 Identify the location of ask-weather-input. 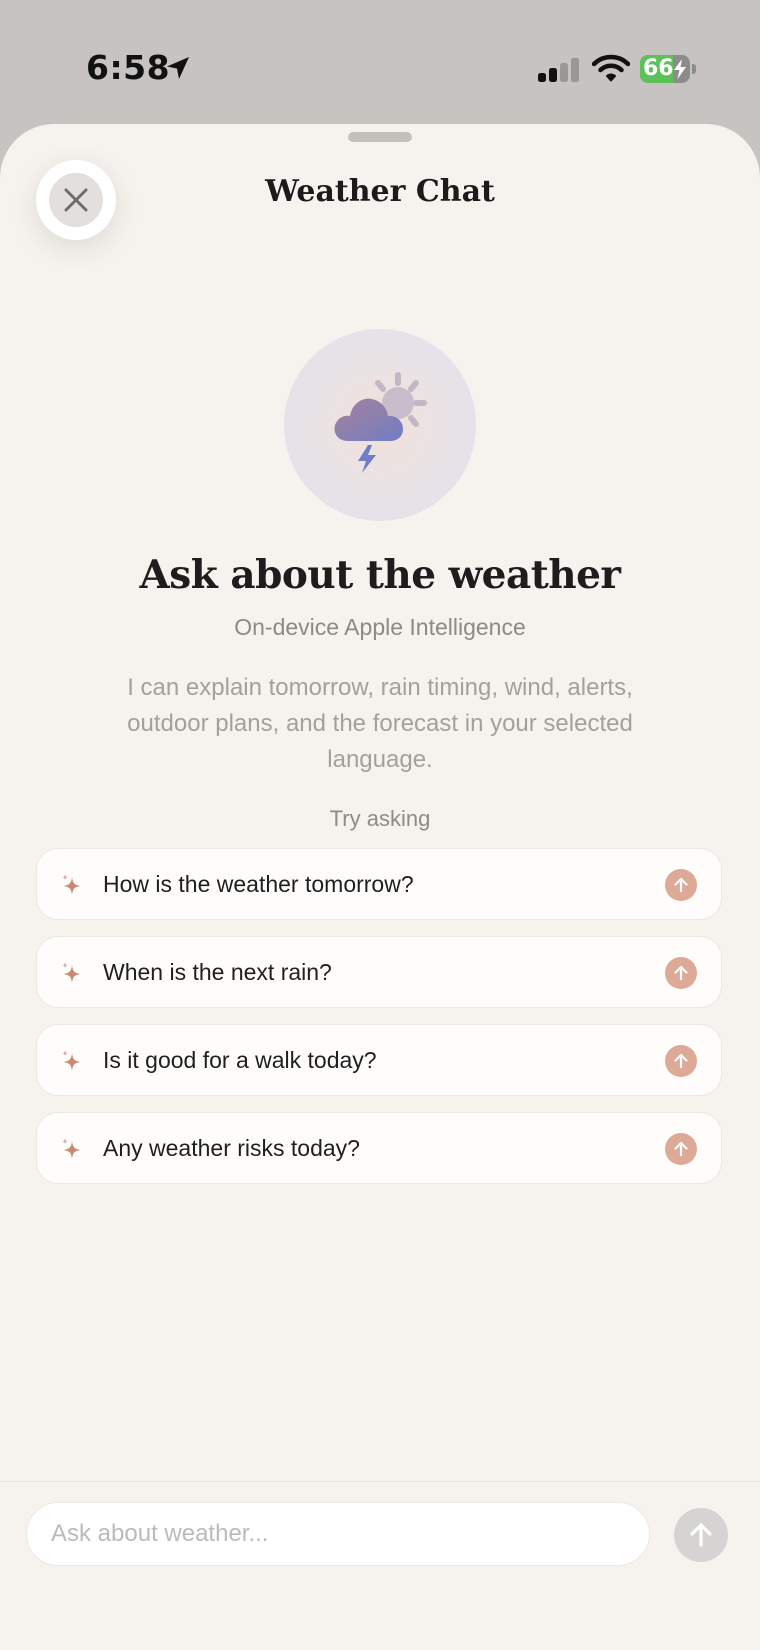
(338, 1534).